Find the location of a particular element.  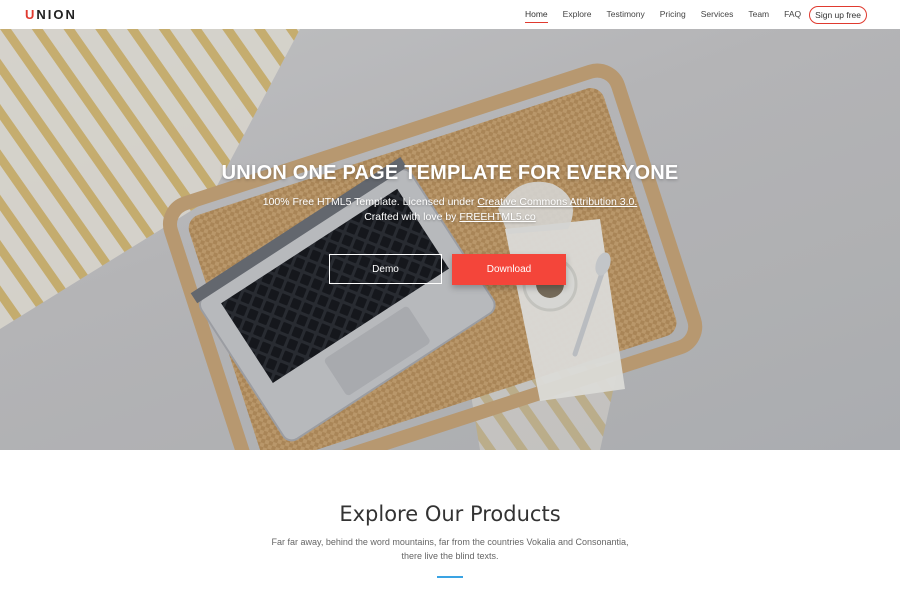

license-text: 100% Free HTML5 Template. Licensed under is located at coordinates (370, 202).